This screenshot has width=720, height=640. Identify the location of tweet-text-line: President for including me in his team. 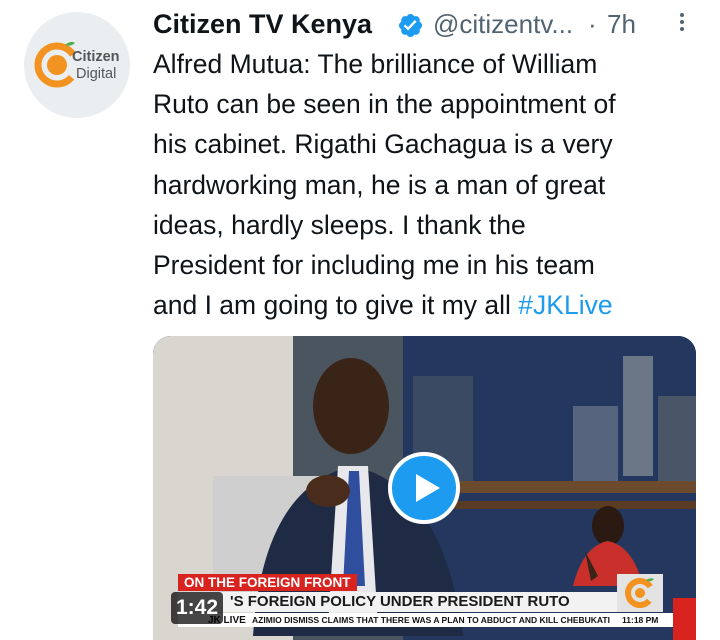
(374, 264).